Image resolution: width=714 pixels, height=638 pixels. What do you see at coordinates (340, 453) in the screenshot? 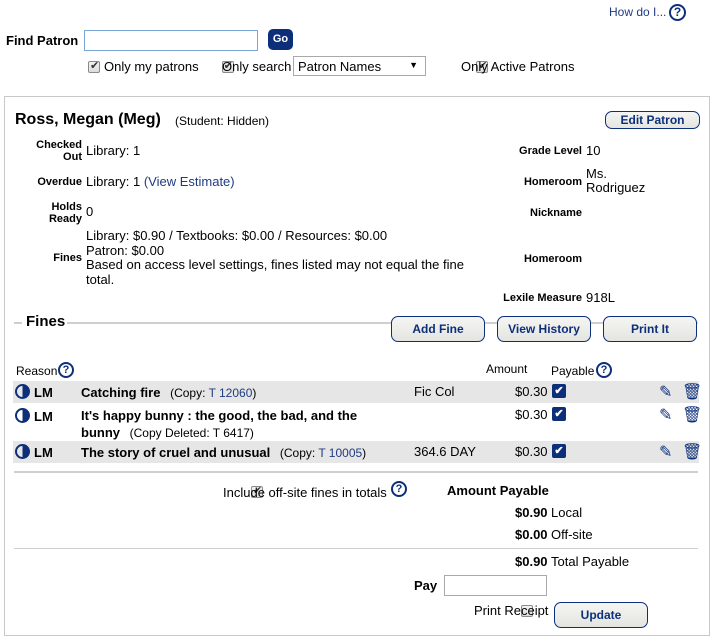
I see `copy-link: T 10005` at bounding box center [340, 453].